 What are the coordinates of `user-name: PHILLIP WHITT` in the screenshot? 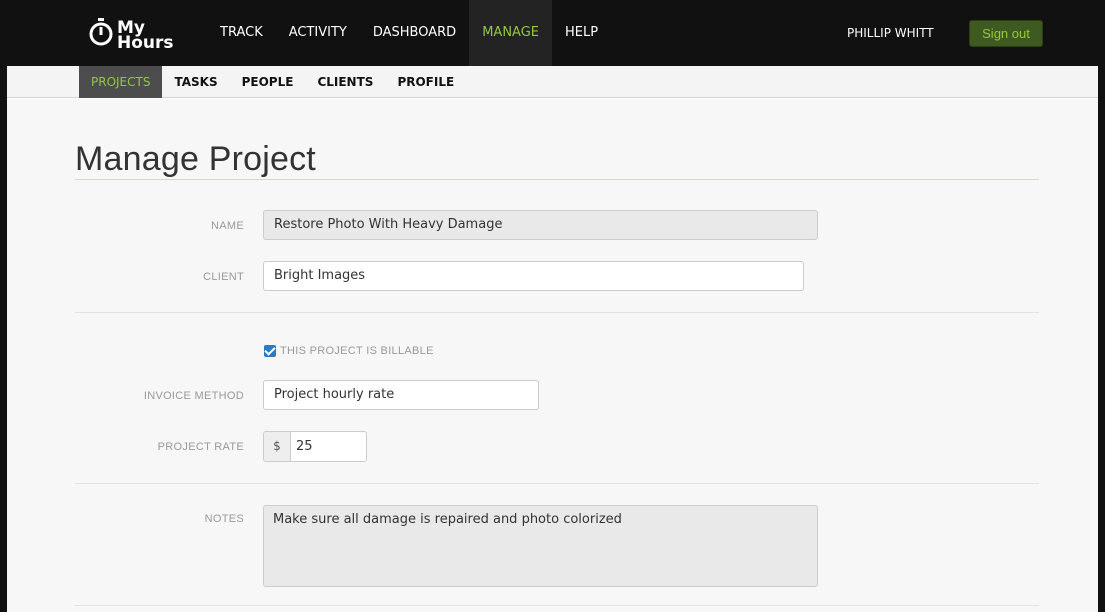 It's located at (890, 33).